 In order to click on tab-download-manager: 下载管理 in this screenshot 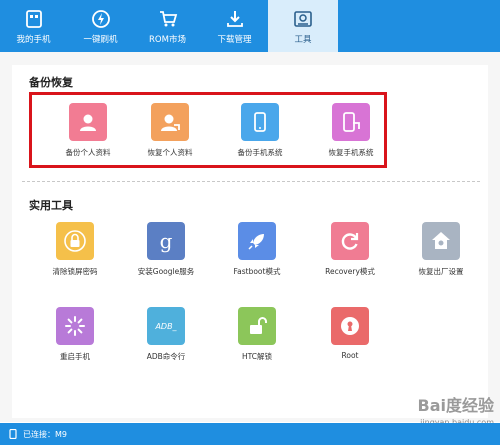, I will do `click(234, 26)`.